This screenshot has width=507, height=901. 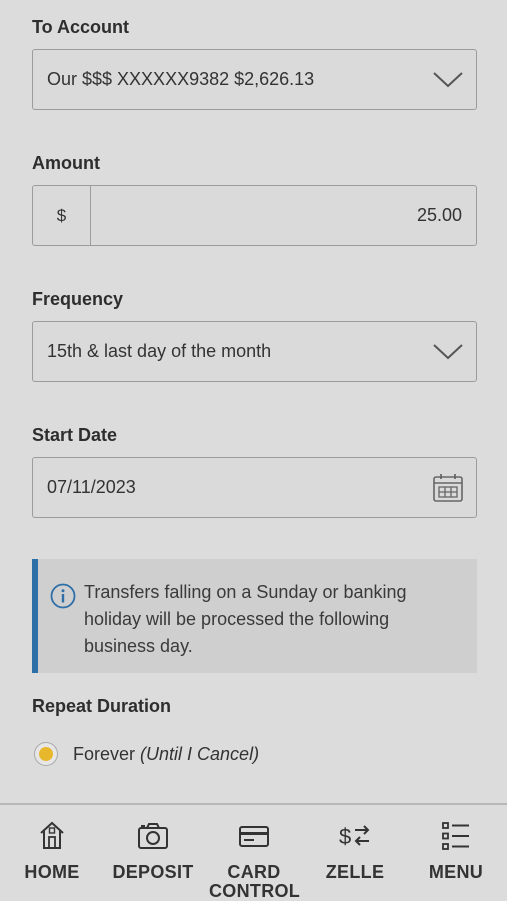 I want to click on nav-menu: MENU, so click(x=456, y=850).